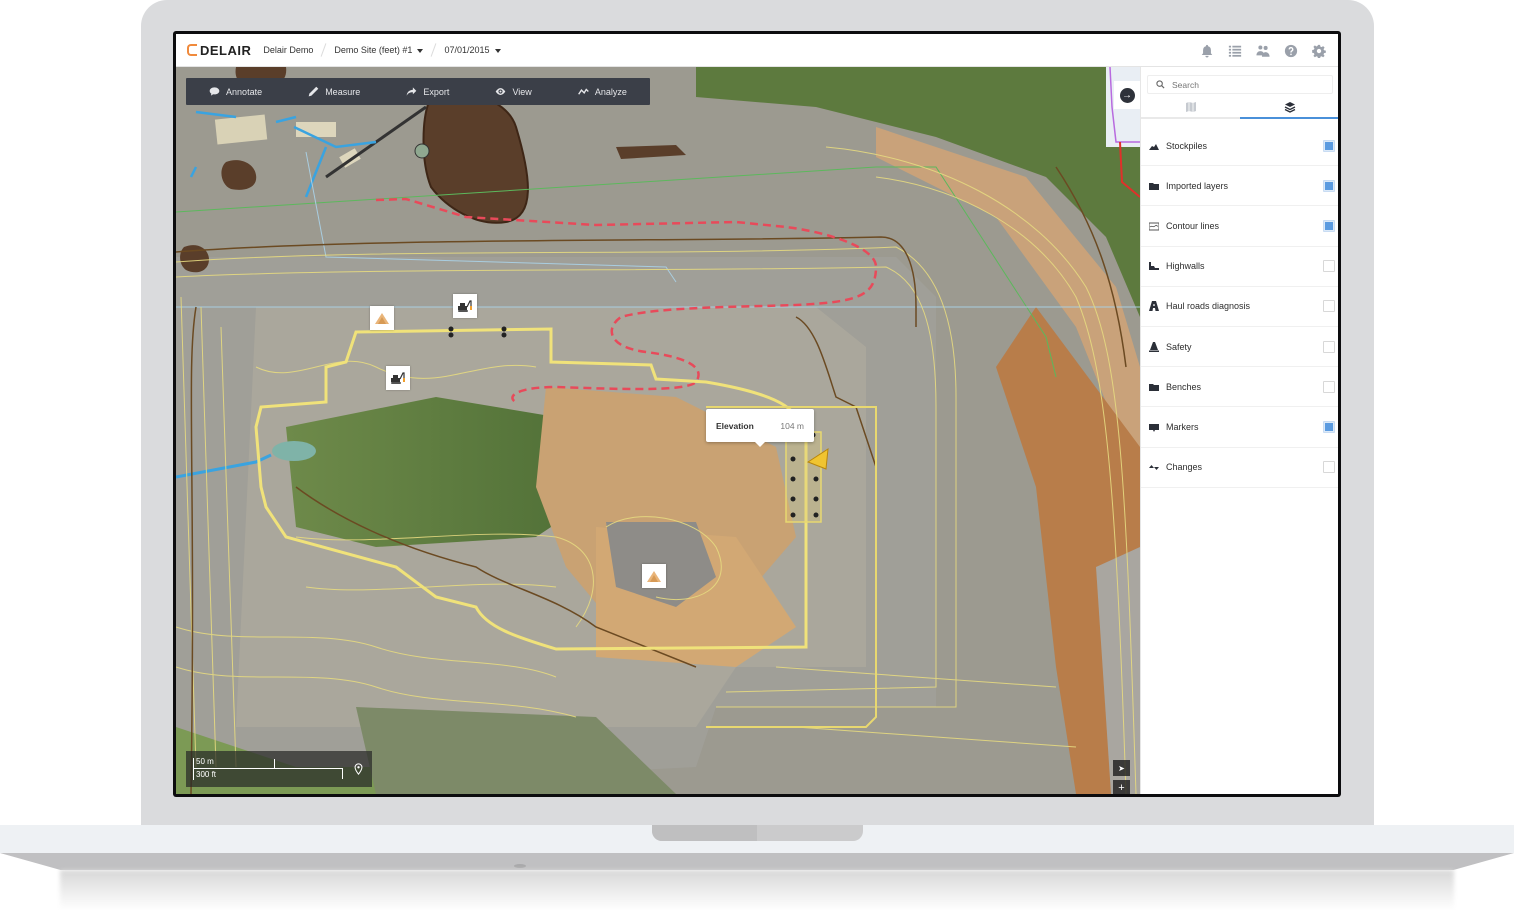 Image resolution: width=1514 pixels, height=910 pixels. What do you see at coordinates (1239, 468) in the screenshot?
I see `layer-changes: Changes` at bounding box center [1239, 468].